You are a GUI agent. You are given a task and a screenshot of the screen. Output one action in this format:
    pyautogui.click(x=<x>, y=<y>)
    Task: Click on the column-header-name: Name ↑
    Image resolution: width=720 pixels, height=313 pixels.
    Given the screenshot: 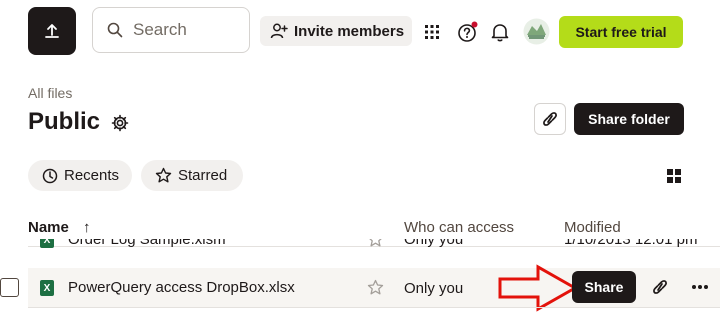 What is the action you would take?
    pyautogui.click(x=59, y=227)
    